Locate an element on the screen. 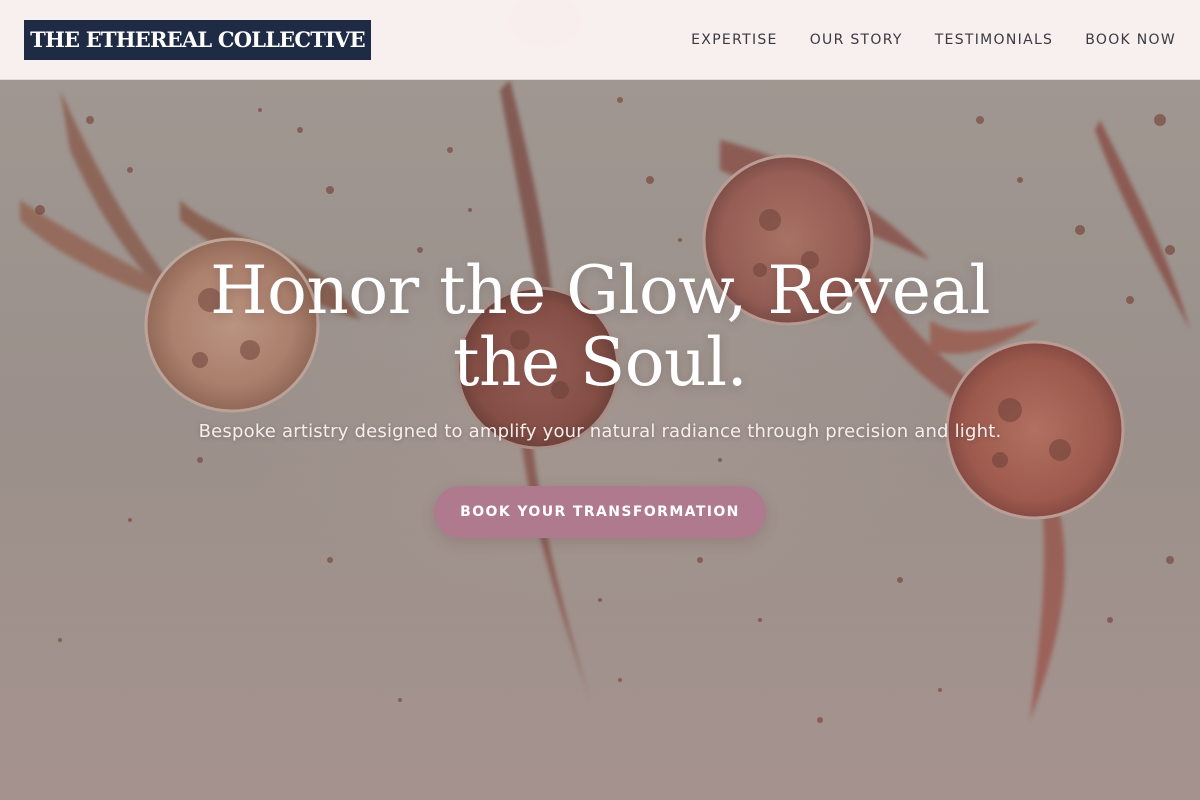 This screenshot has height=800, width=1200. nav-link-book-now: BOOK NOW is located at coordinates (1130, 40).